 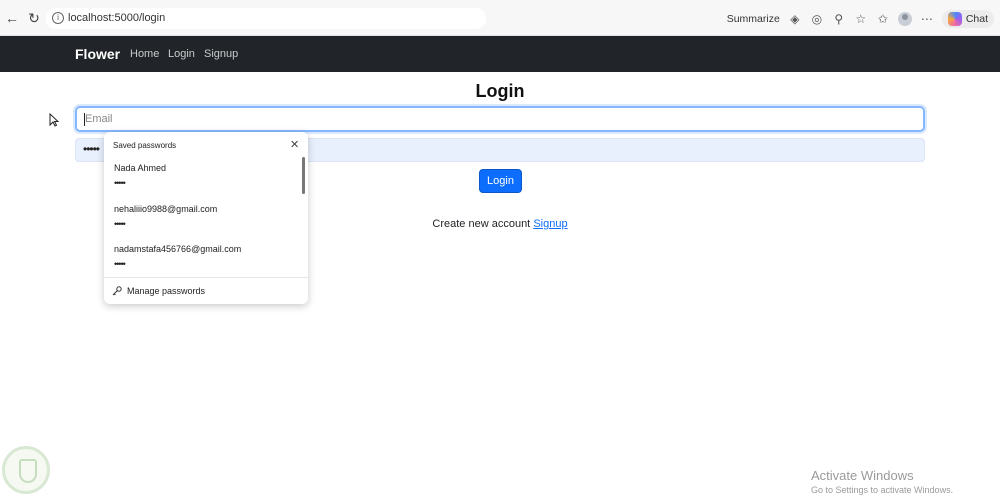 I want to click on manage-passwords-button: Manage passwords, so click(x=158, y=291).